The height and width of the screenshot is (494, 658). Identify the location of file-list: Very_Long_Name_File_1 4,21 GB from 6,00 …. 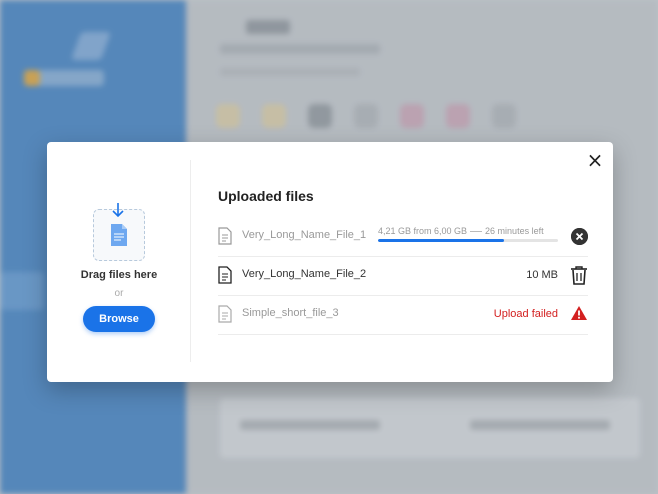
(403, 276).